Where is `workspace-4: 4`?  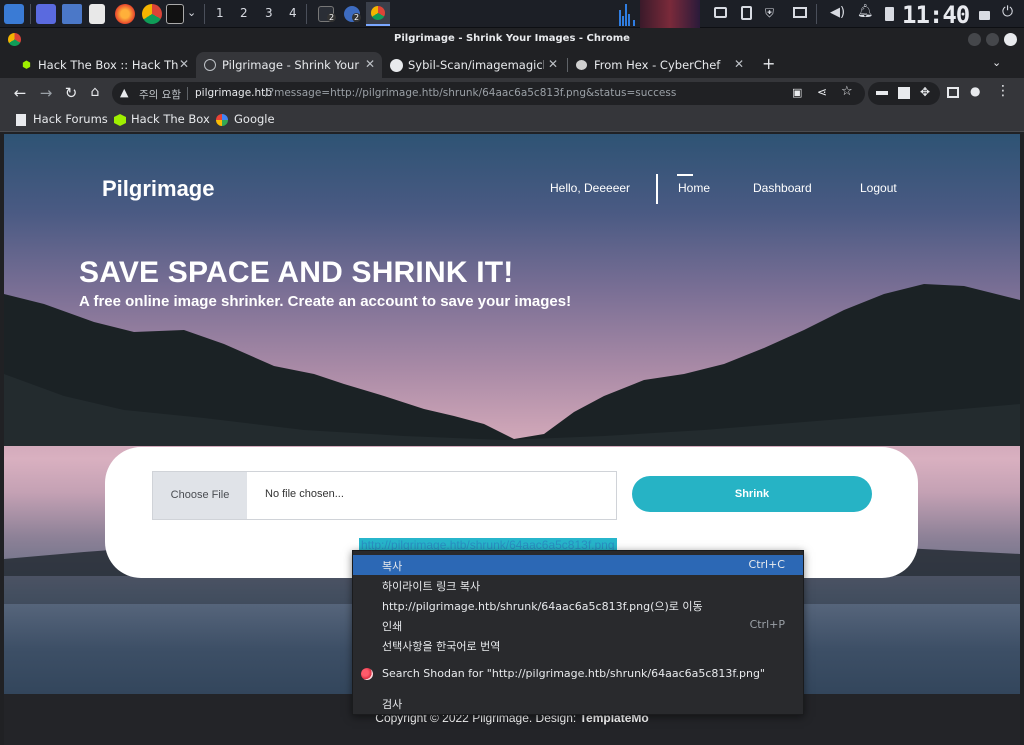
workspace-4: 4 is located at coordinates (293, 13).